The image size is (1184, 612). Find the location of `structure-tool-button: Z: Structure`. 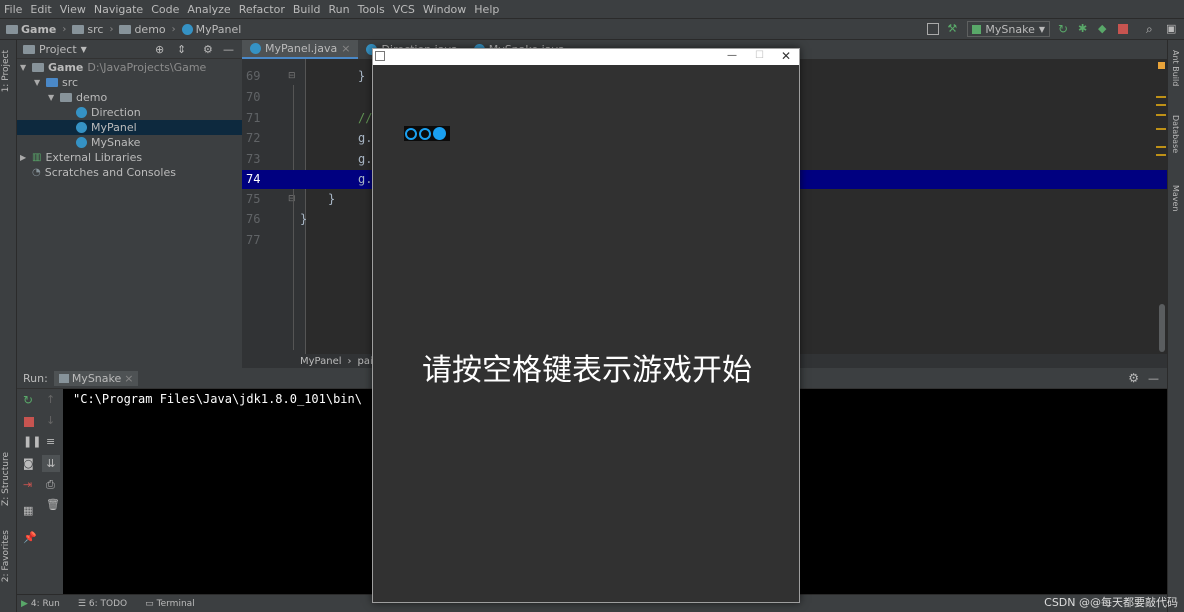

structure-tool-button: Z: Structure is located at coordinates (6, 479).